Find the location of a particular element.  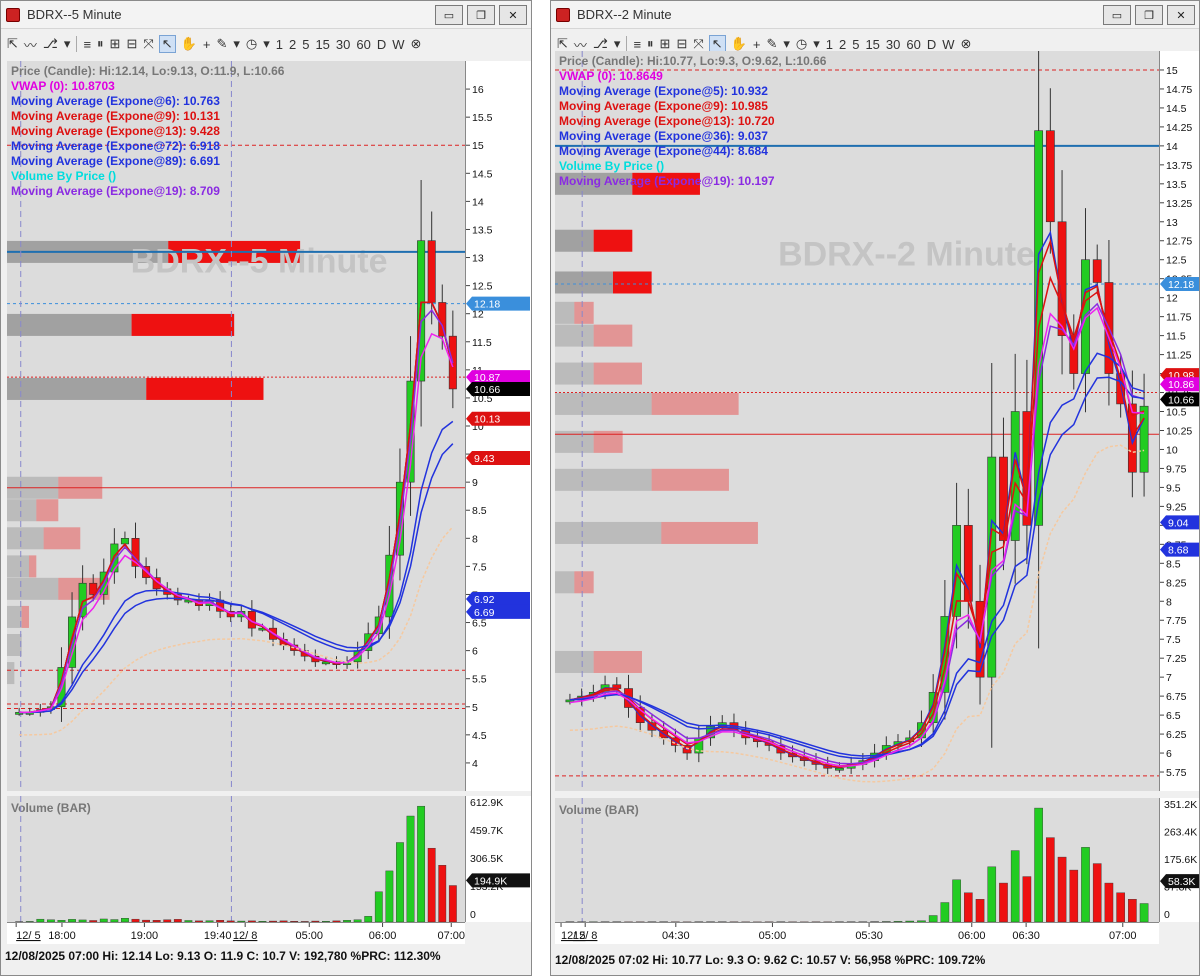

volume-tick-label: 175.6K is located at coordinates (1180, 860).